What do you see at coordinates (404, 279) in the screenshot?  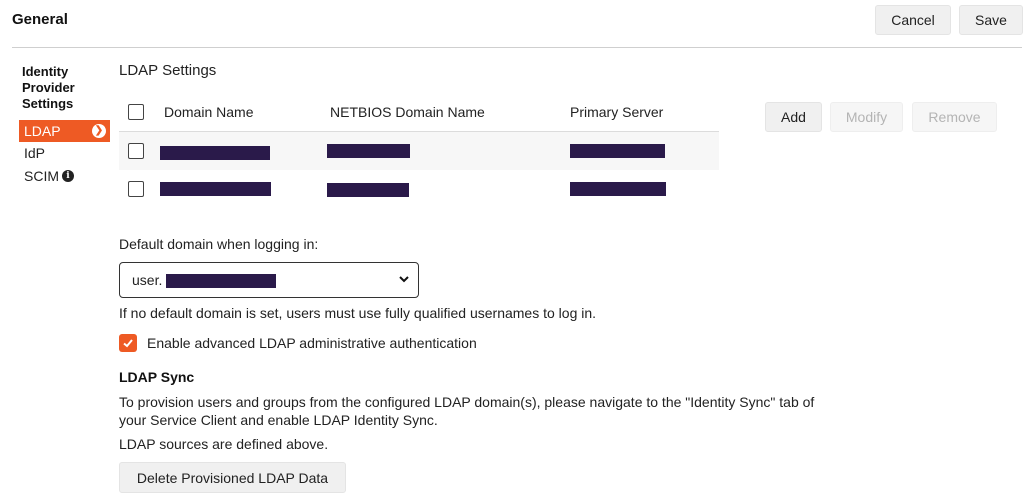 I see `chevron-down-icon` at bounding box center [404, 279].